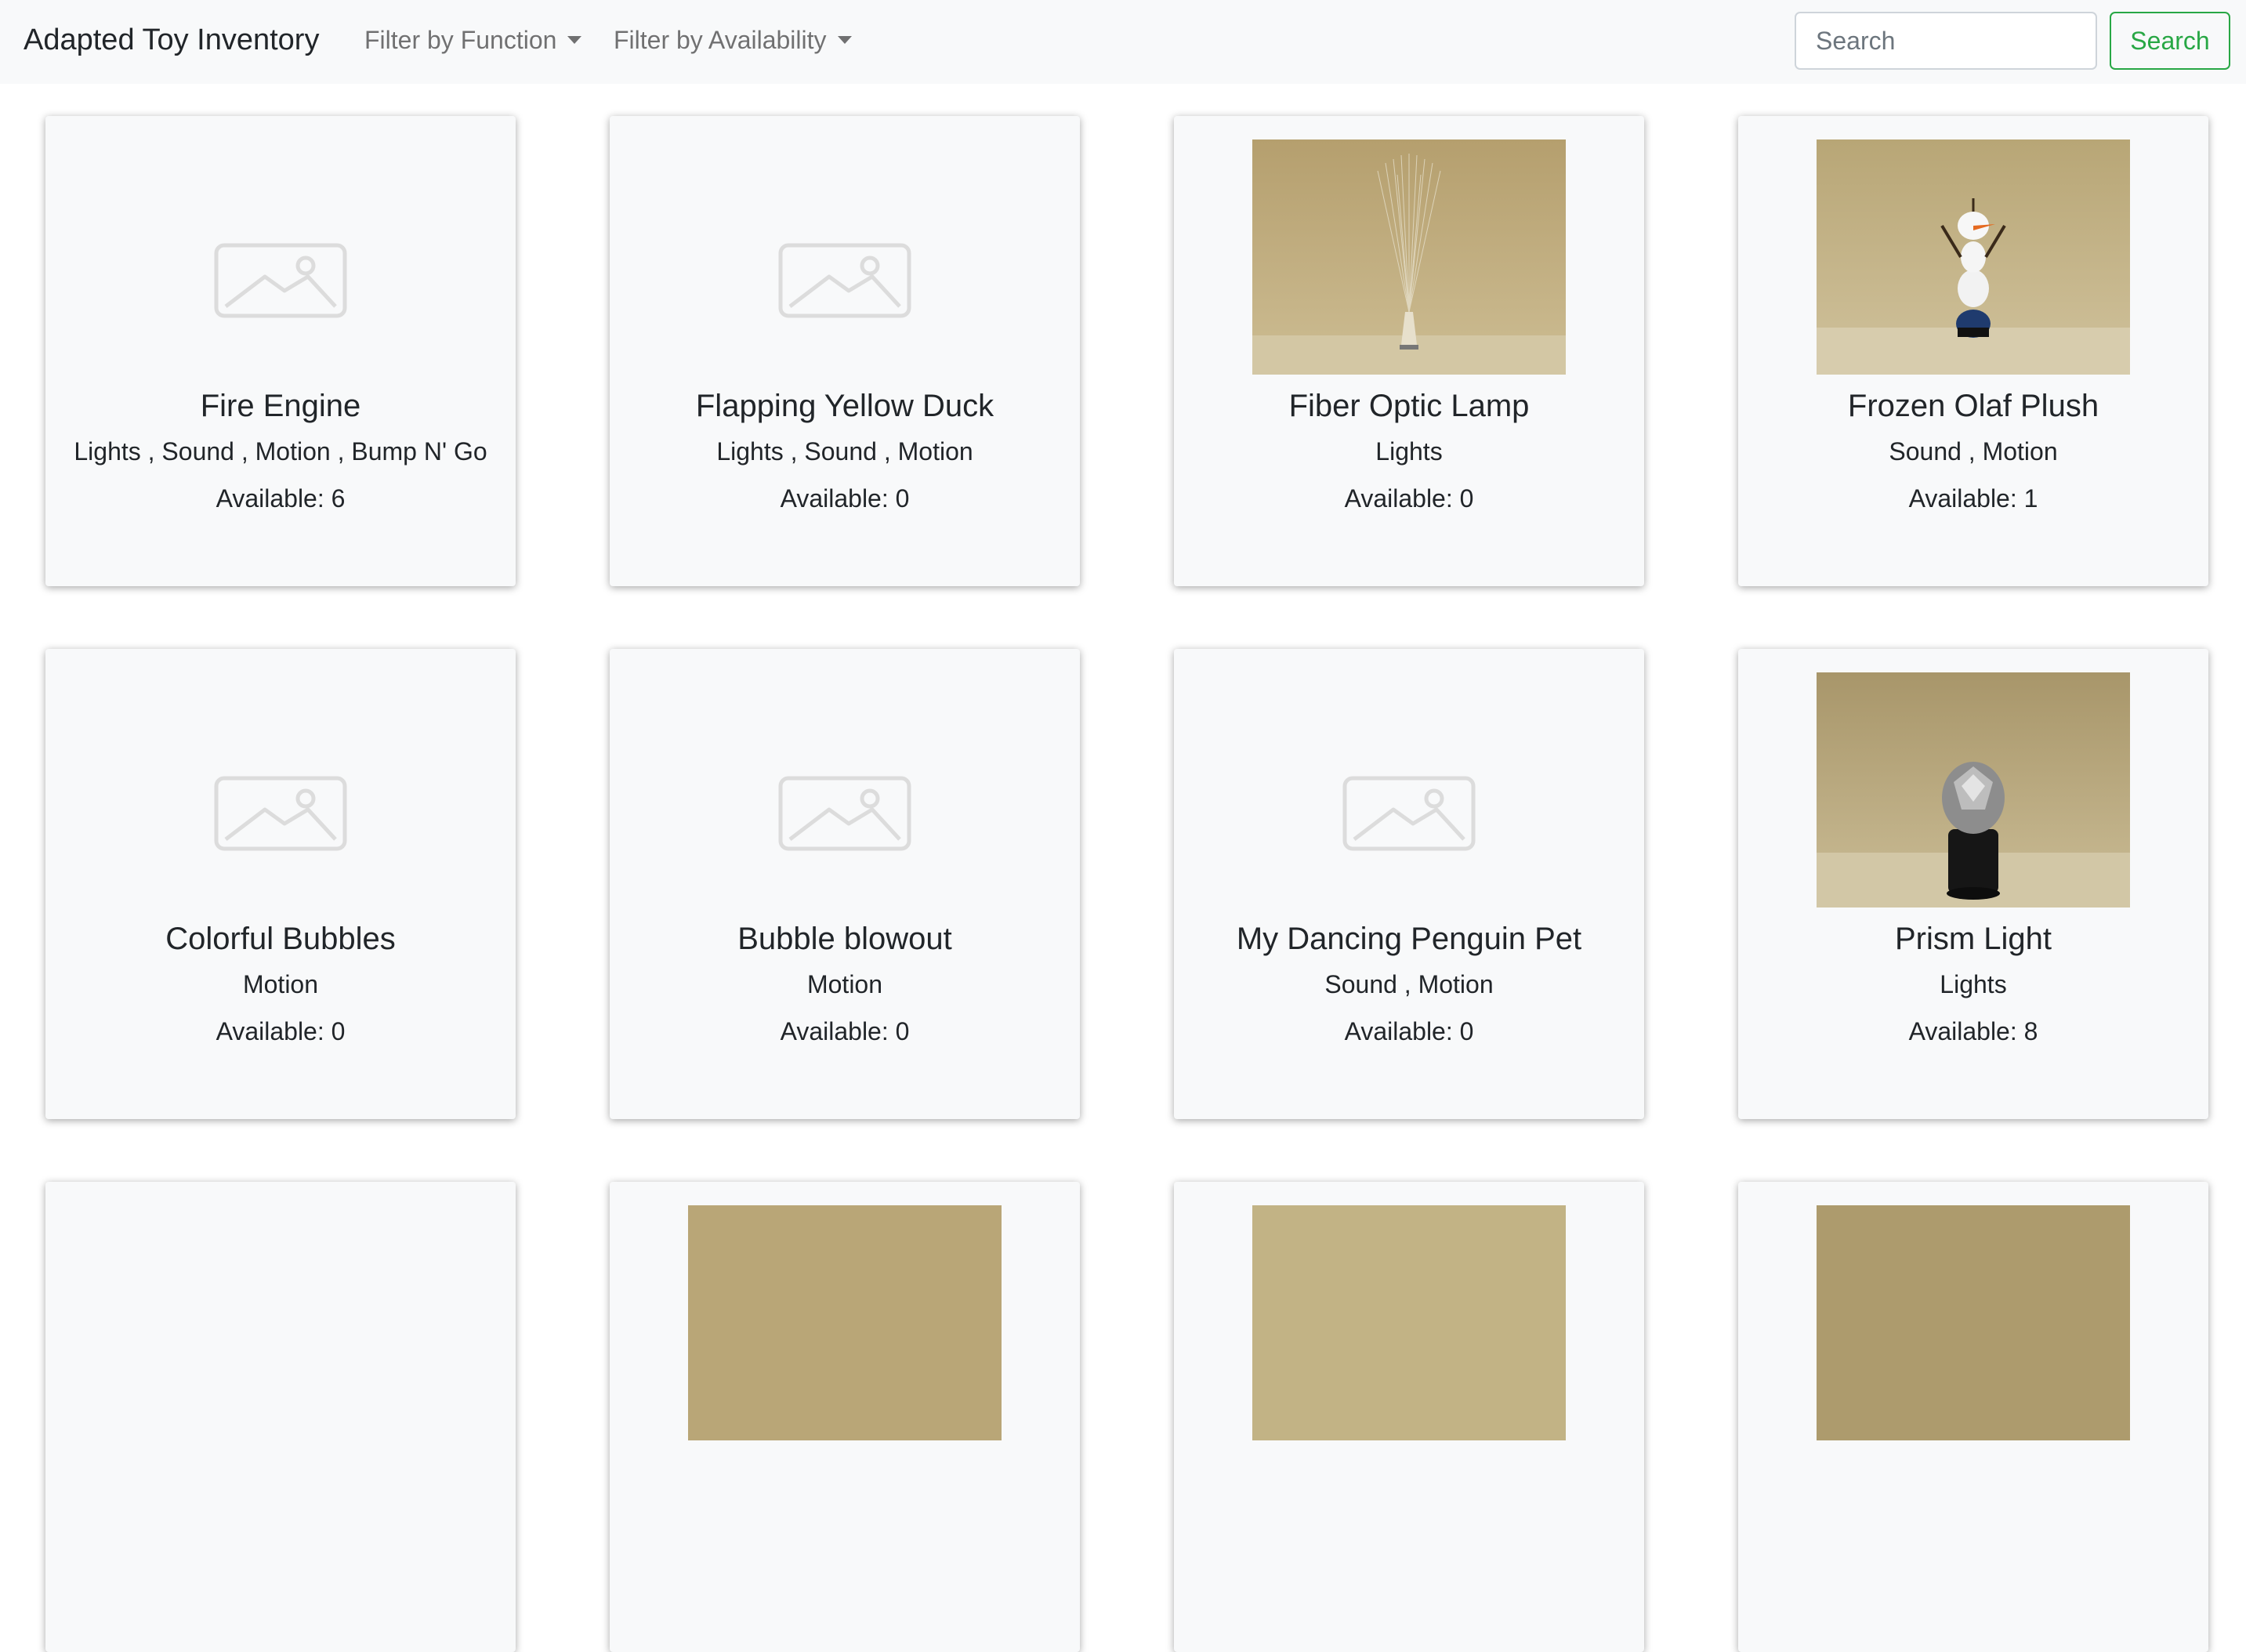 The image size is (2246, 1652). I want to click on search-button: Search, so click(2170, 41).